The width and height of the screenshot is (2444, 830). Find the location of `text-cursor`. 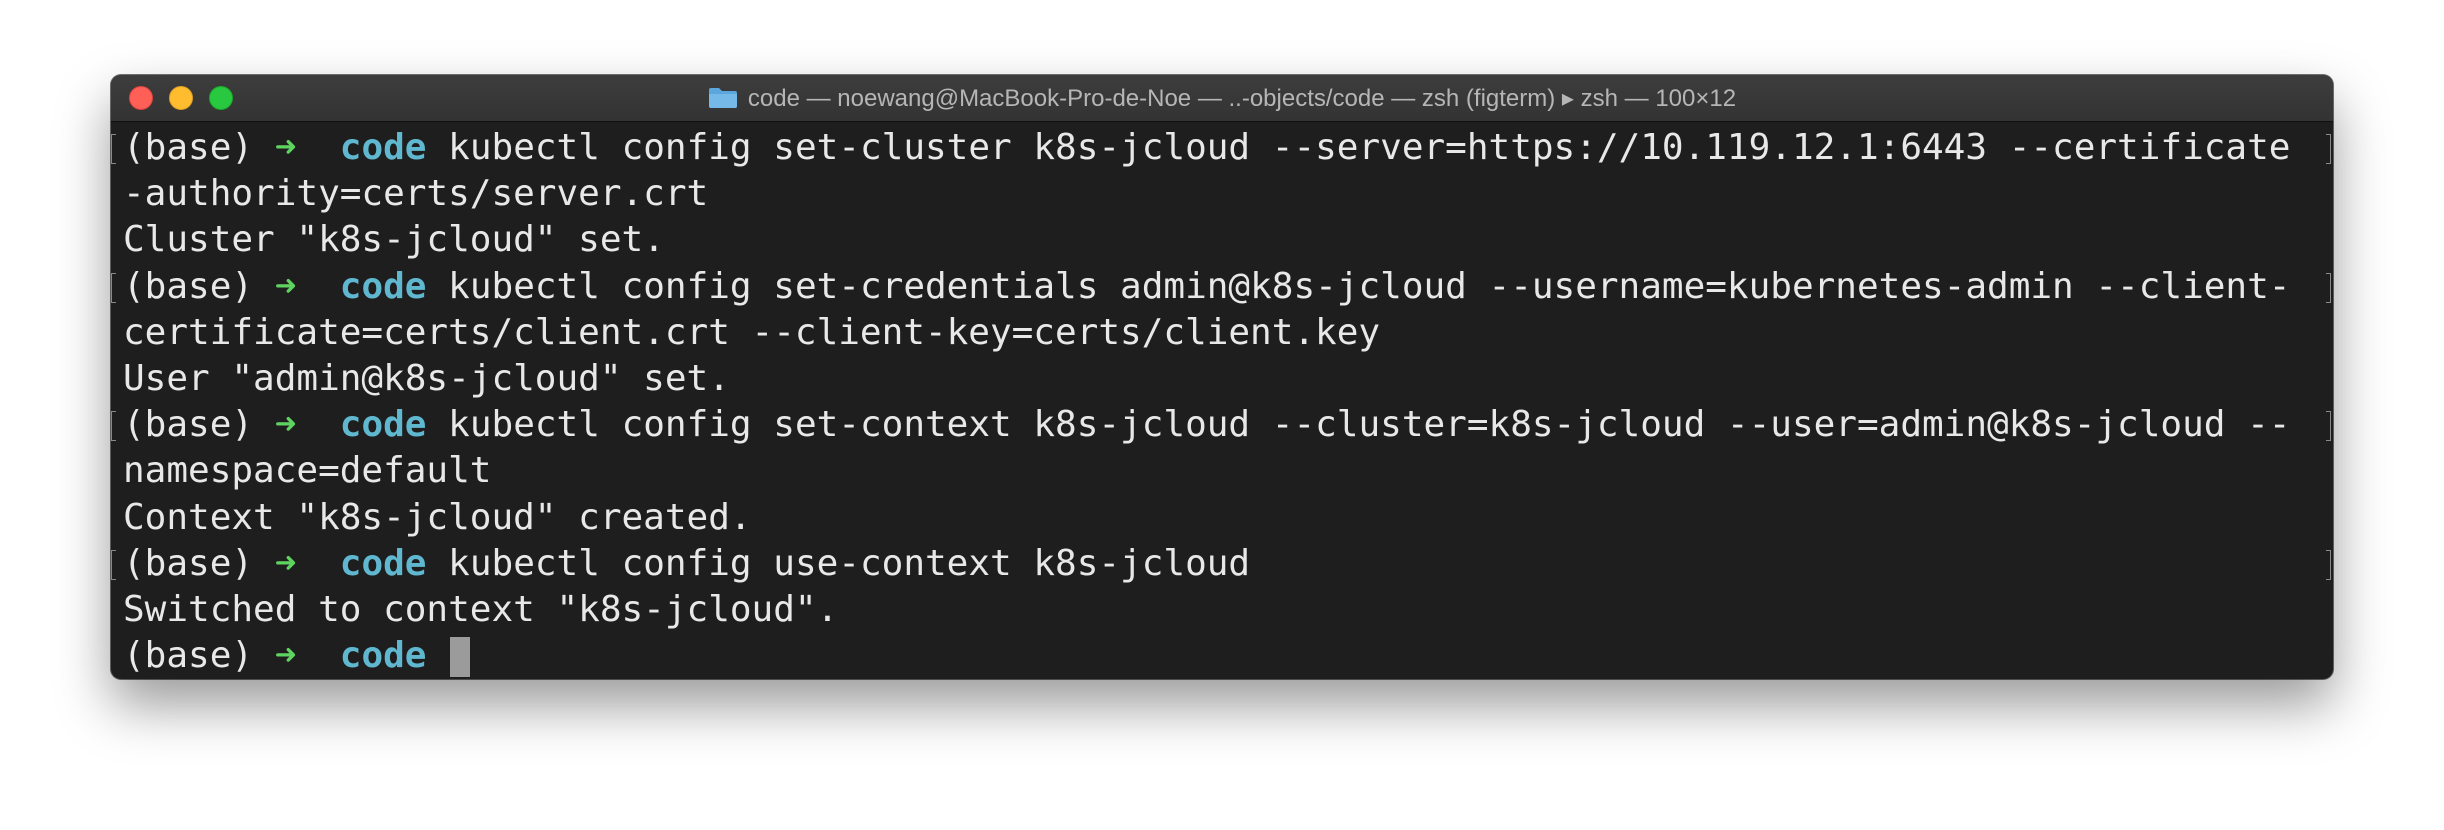

text-cursor is located at coordinates (460, 657).